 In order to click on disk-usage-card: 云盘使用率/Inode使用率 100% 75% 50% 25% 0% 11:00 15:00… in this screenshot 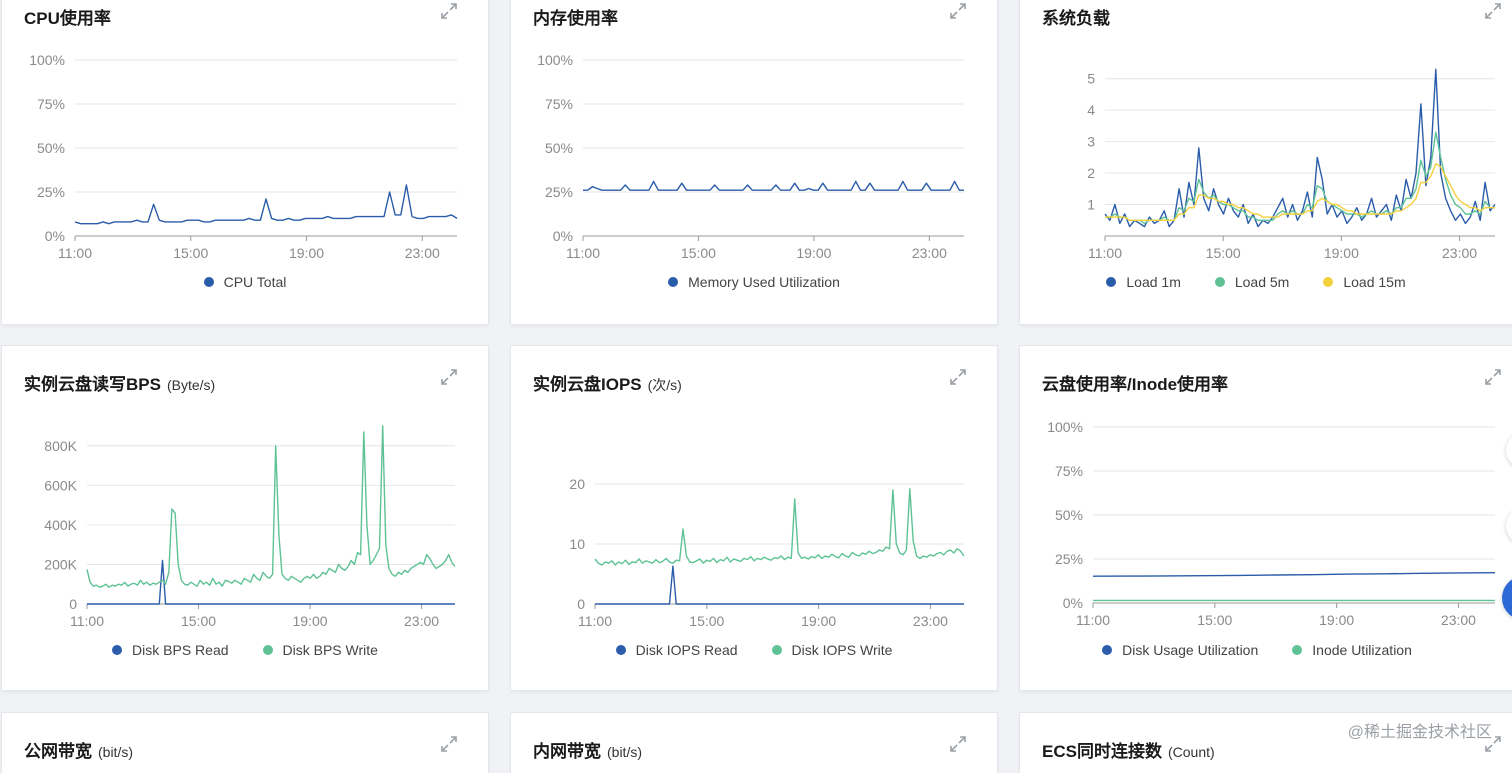, I will do `click(1266, 518)`.